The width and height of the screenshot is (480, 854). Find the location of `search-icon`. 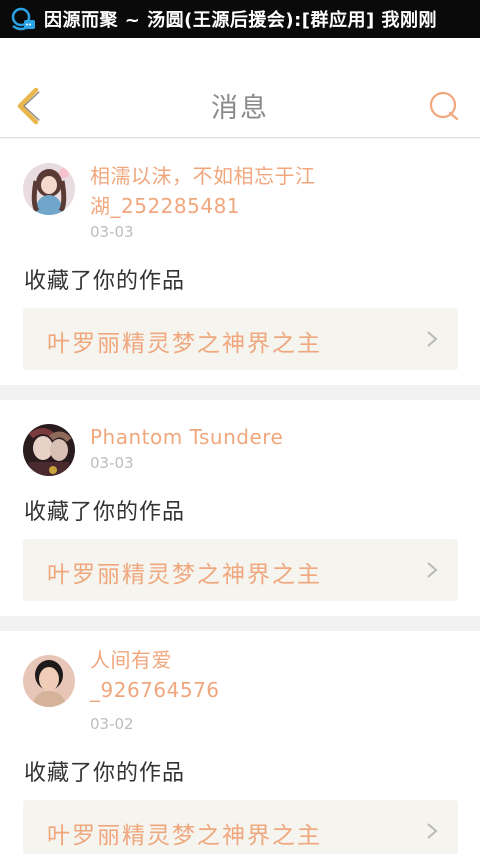

search-icon is located at coordinates (444, 106).